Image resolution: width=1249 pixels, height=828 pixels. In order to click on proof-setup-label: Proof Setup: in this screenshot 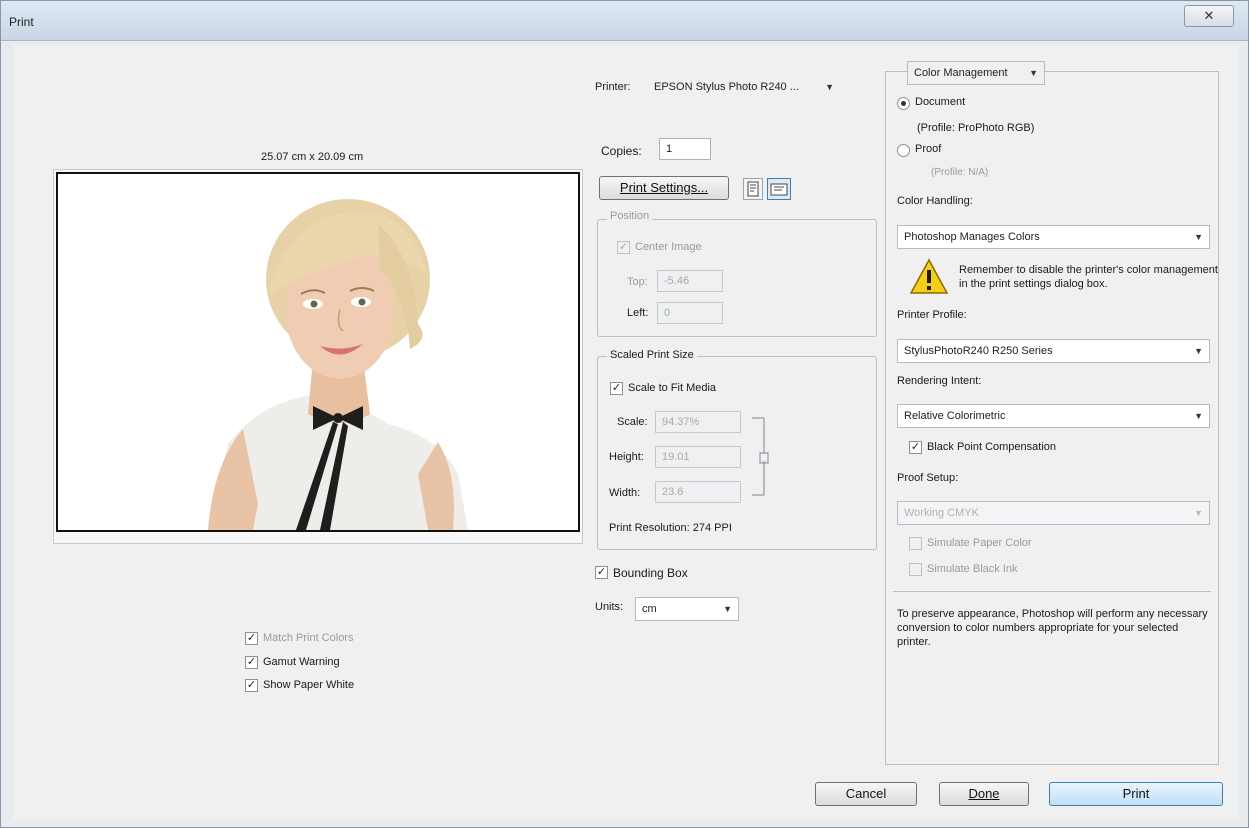, I will do `click(928, 478)`.